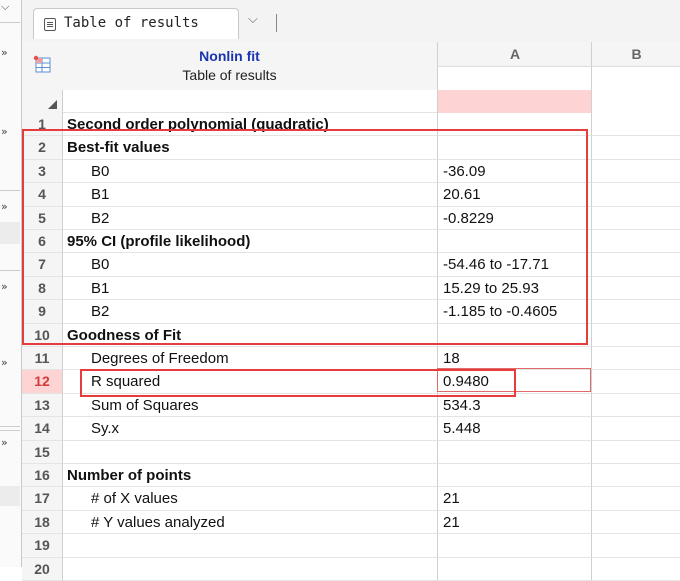  Describe the element at coordinates (42, 312) in the screenshot. I see `row-number: 9` at that location.